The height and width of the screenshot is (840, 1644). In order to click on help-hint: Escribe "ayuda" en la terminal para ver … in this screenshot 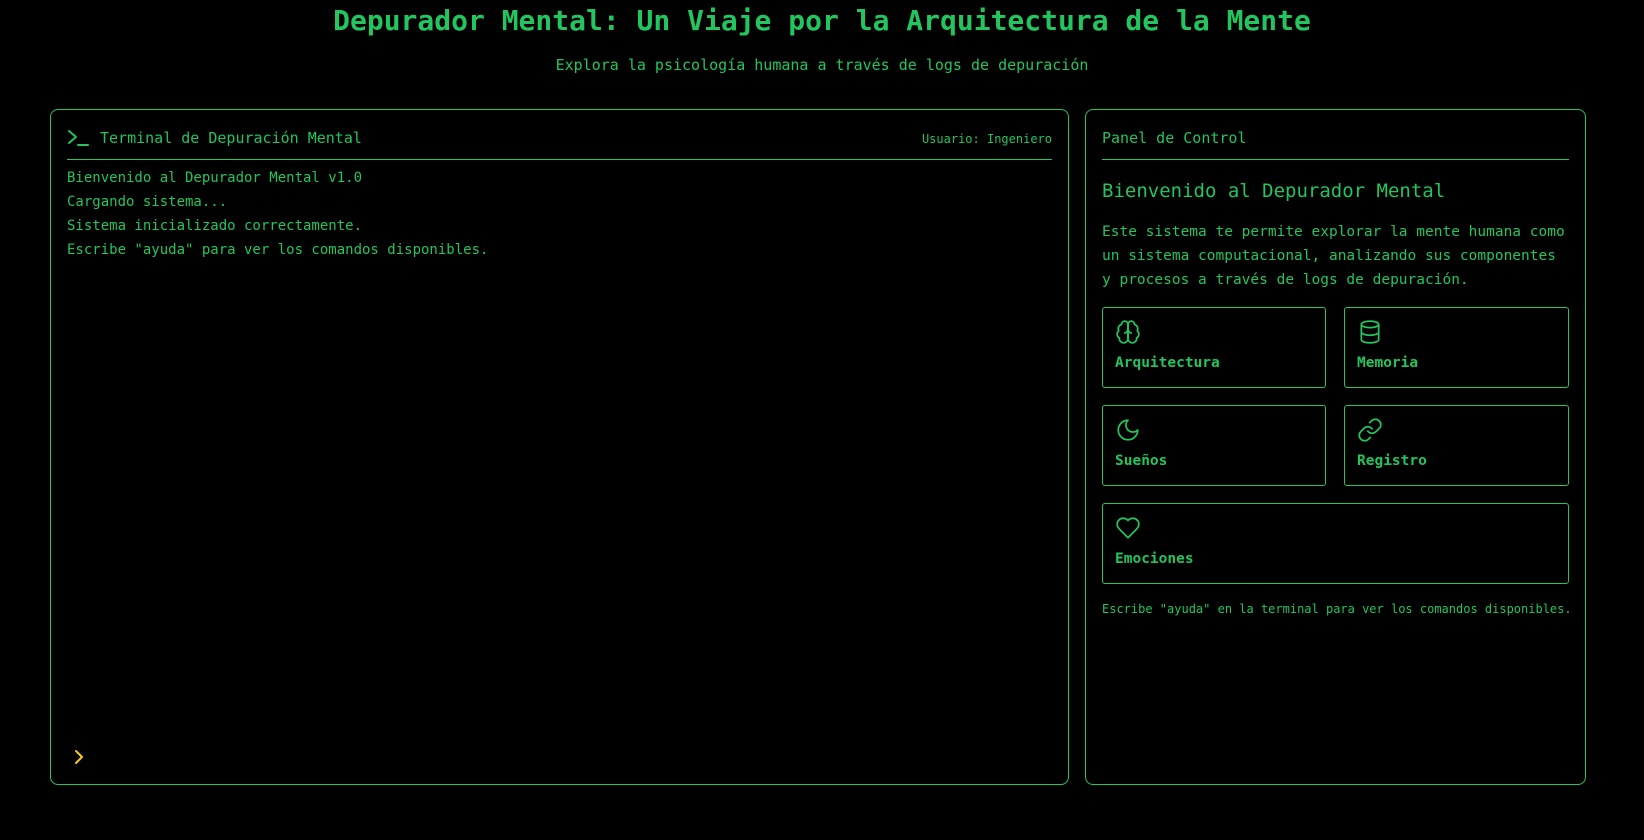, I will do `click(1337, 609)`.